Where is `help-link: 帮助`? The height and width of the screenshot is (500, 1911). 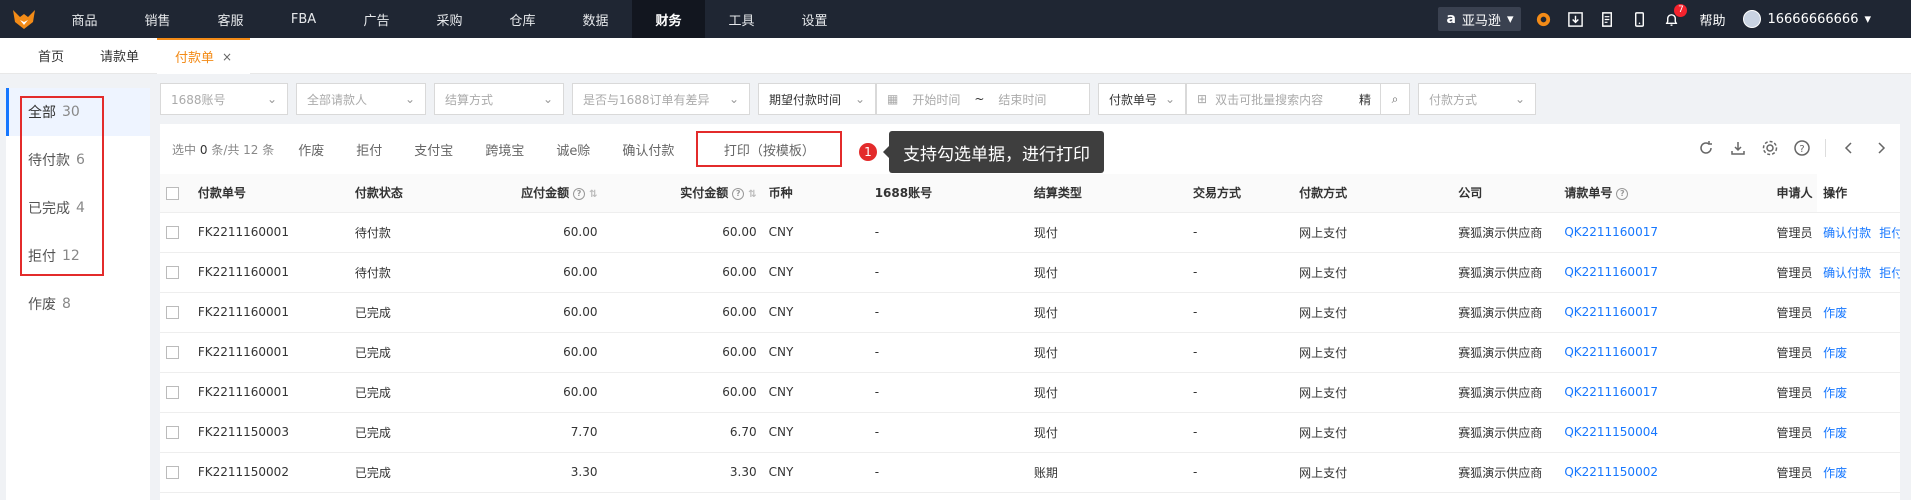 help-link: 帮助 is located at coordinates (1712, 19).